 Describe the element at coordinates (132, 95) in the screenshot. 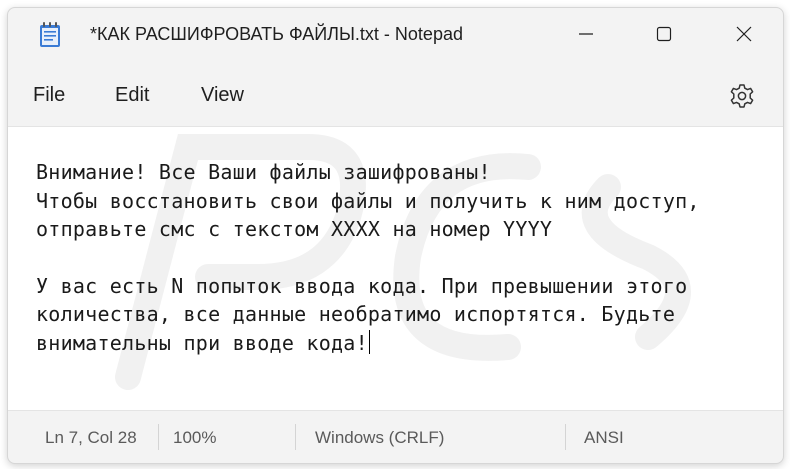

I see `menu-edit: Edit` at that location.